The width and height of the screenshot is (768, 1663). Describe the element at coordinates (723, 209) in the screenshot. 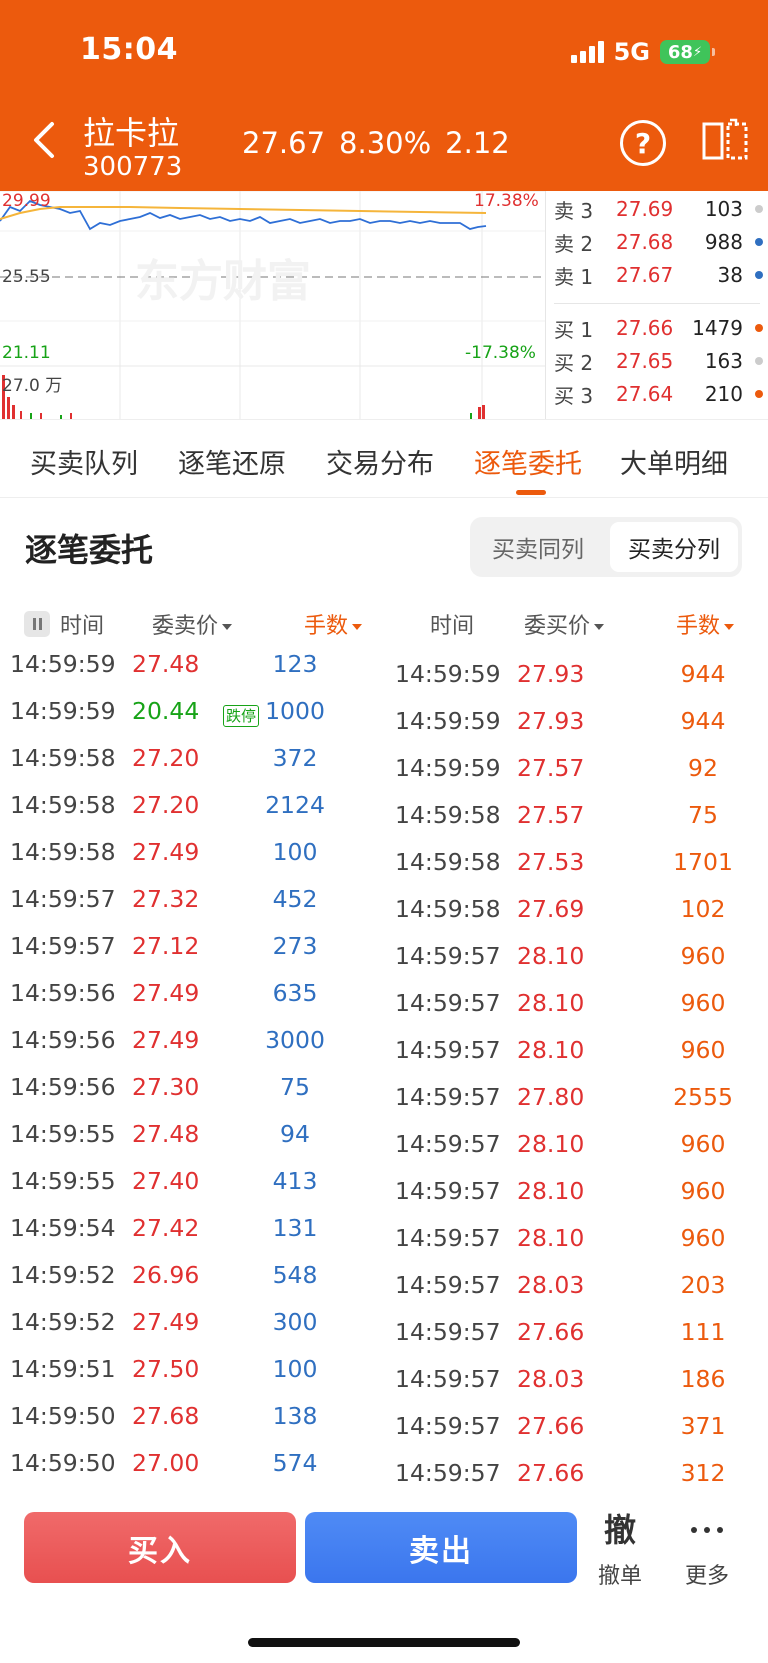

I see `ask-3-volume: 103` at that location.